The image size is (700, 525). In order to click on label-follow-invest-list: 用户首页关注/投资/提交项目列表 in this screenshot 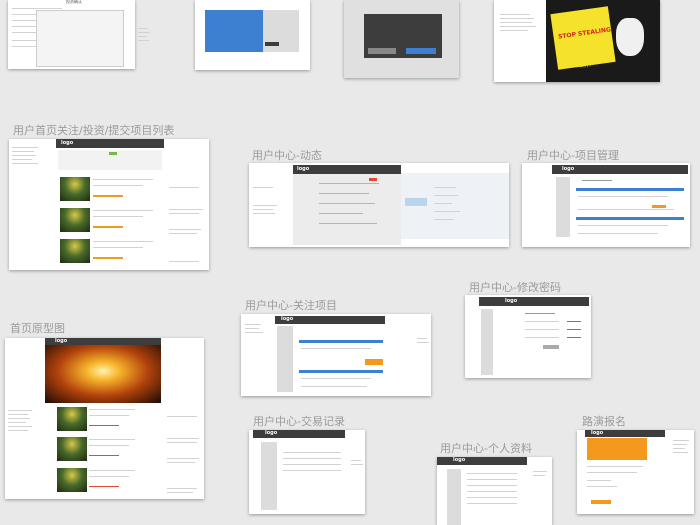, I will do `click(94, 130)`.